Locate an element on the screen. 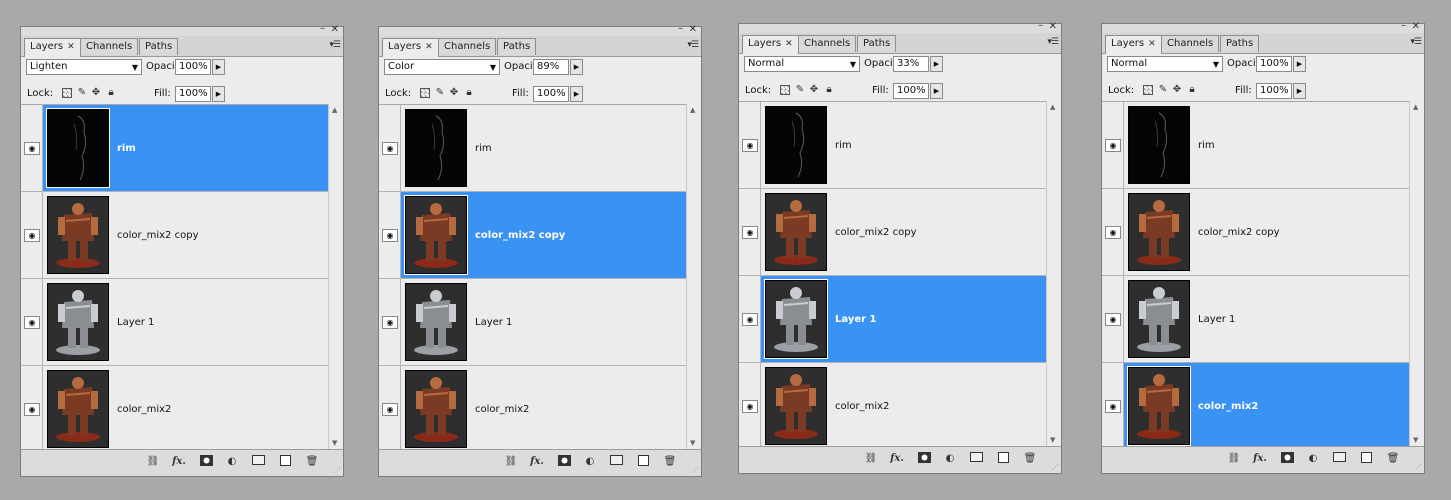  fx-icon: fx. is located at coordinates (897, 459).